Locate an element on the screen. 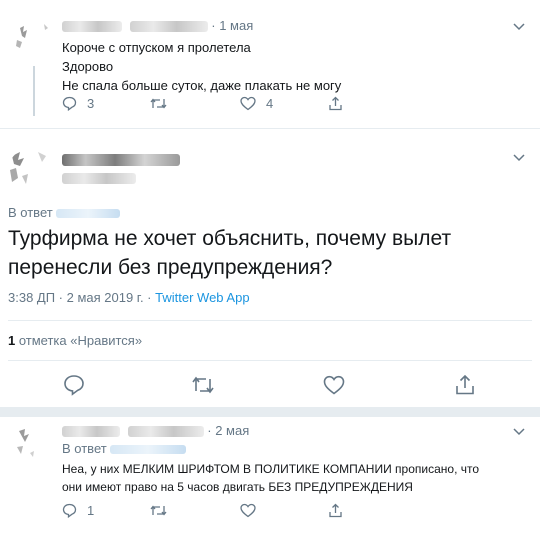  tweet-date: · 1 мая is located at coordinates (232, 25).